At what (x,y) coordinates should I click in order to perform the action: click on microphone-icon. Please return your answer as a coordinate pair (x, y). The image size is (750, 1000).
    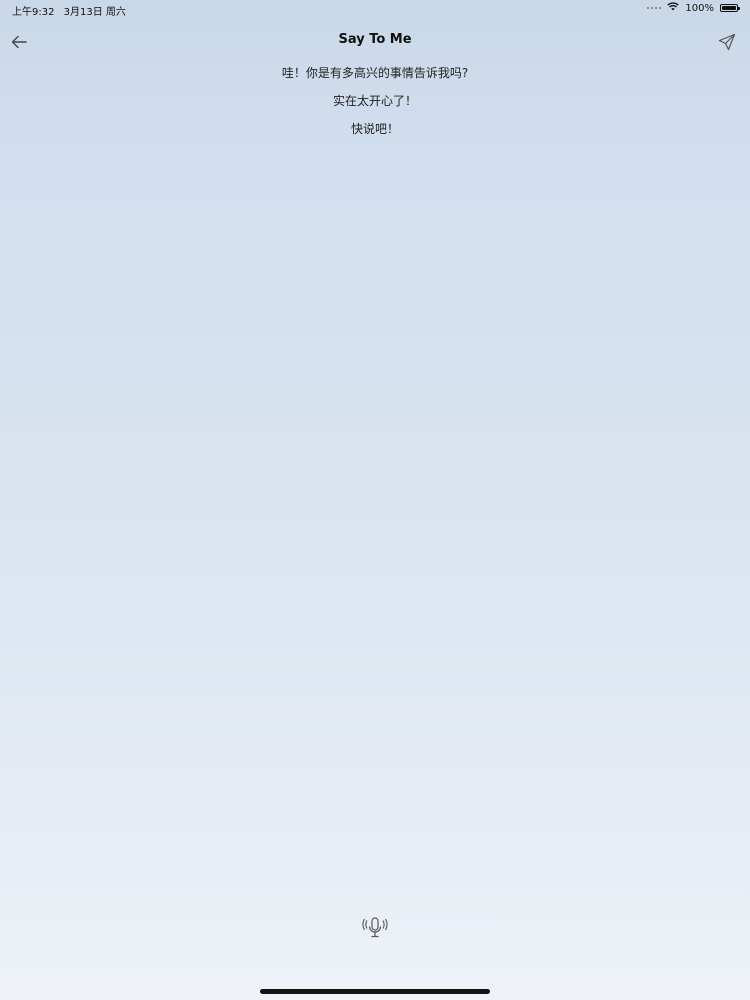
    Looking at the image, I should click on (375, 927).